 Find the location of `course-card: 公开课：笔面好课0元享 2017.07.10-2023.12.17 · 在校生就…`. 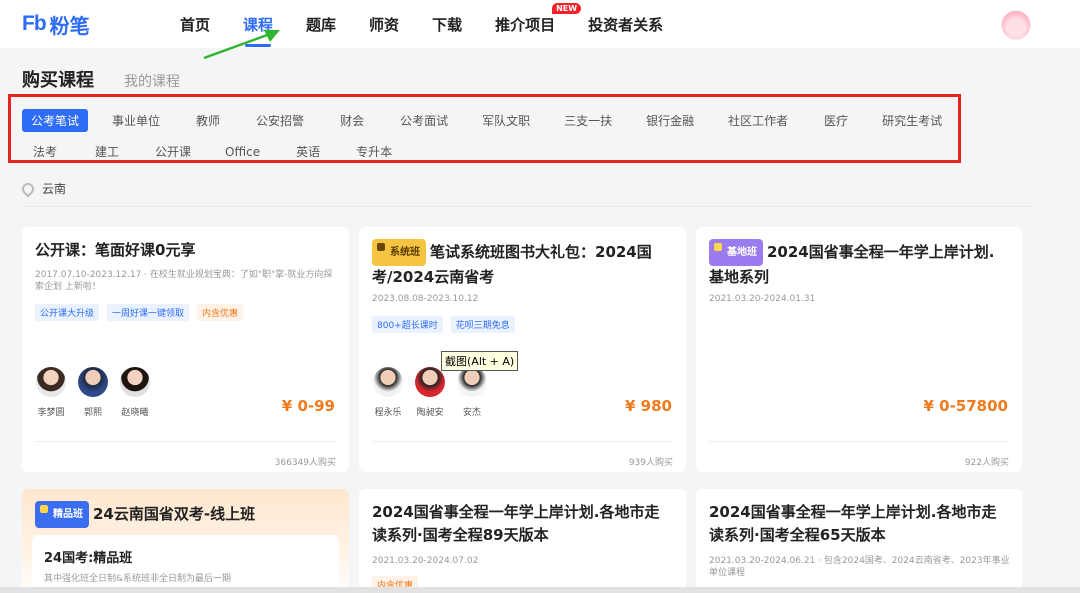

course-card: 公开课：笔面好课0元享 2017.07.10-2023.12.17 · 在校生就… is located at coordinates (185, 349).